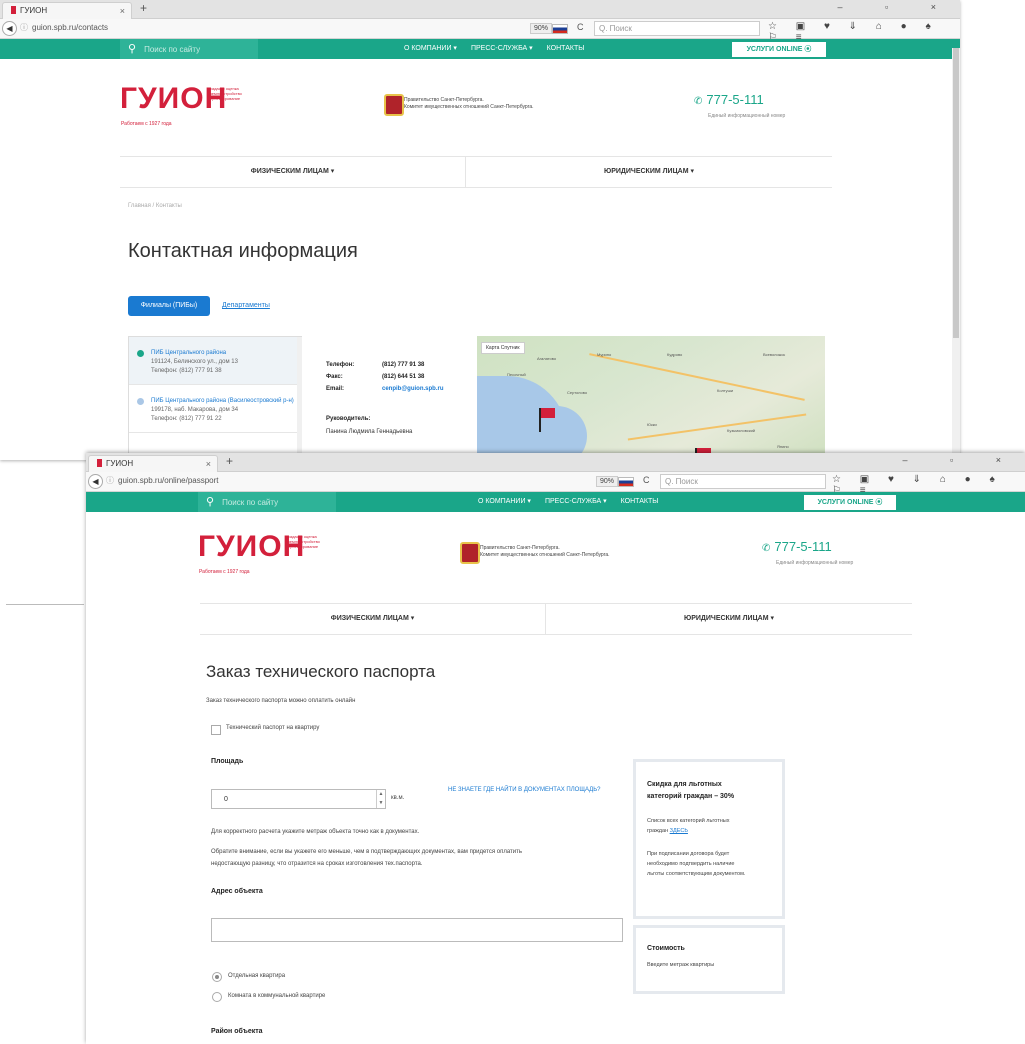 The image size is (1025, 1044). What do you see at coordinates (155, 206) in the screenshot?
I see `breadcrumb: Главная / Контакты` at bounding box center [155, 206].